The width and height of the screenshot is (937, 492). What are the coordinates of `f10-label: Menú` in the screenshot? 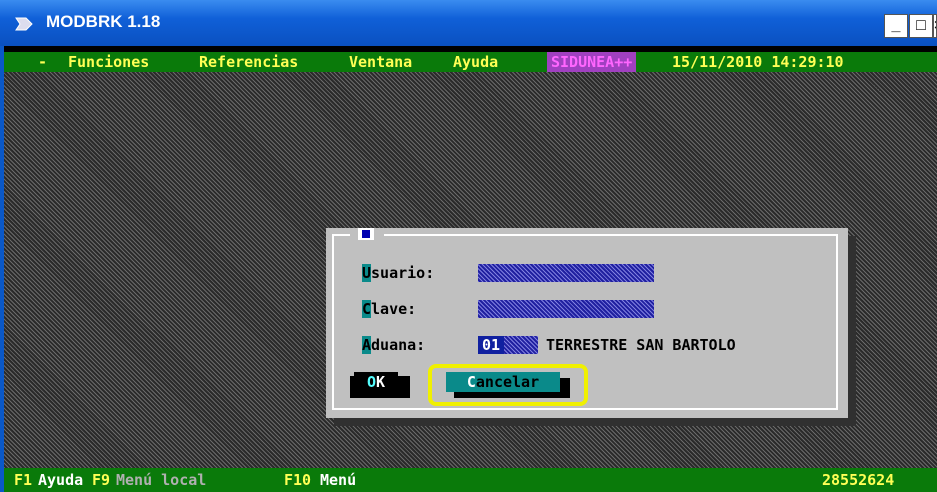 It's located at (338, 480).